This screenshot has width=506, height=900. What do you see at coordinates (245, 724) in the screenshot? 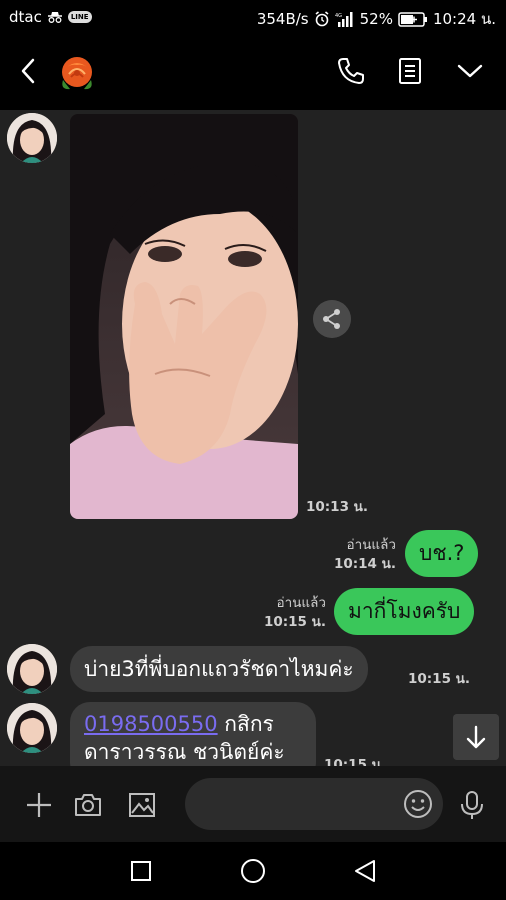
I see `message-text: กสิกร` at bounding box center [245, 724].